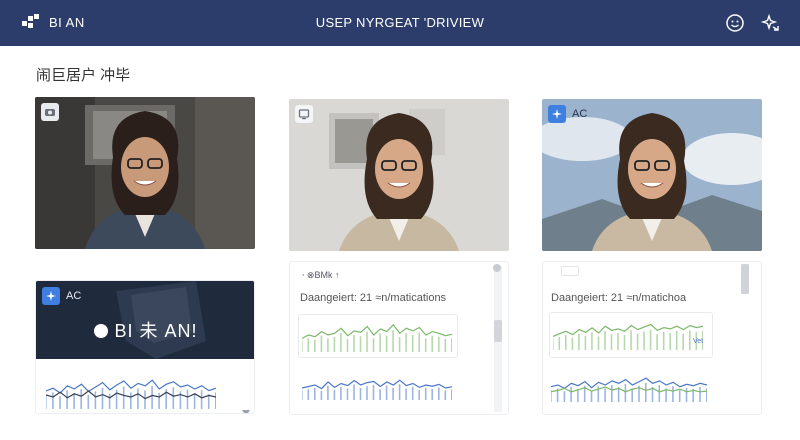  I want to click on panel-tab-icon, so click(570, 271).